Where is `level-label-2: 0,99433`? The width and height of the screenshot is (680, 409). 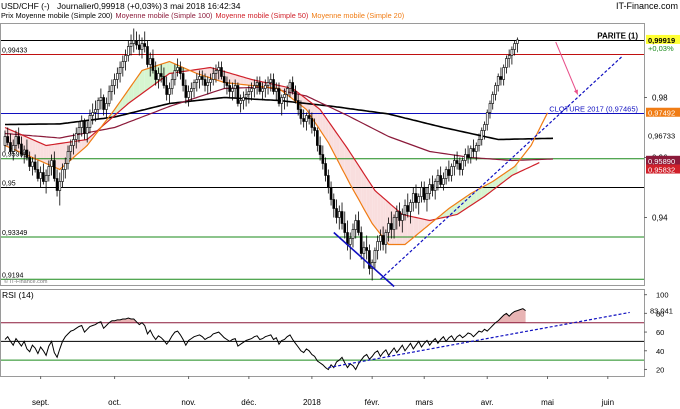 level-label-2: 0,99433 is located at coordinates (14, 51).